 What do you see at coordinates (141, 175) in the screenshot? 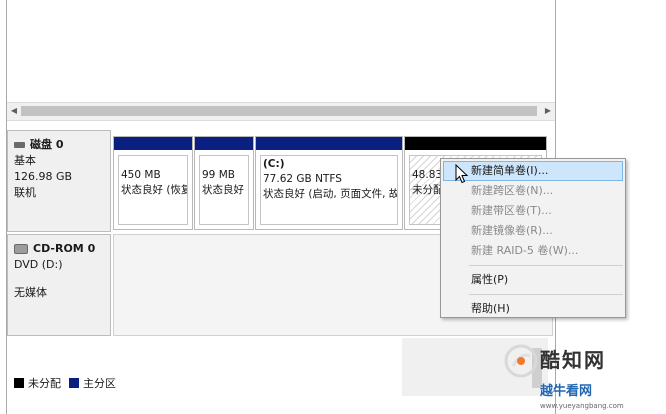
I see `partition-size: 450 MB` at bounding box center [141, 175].